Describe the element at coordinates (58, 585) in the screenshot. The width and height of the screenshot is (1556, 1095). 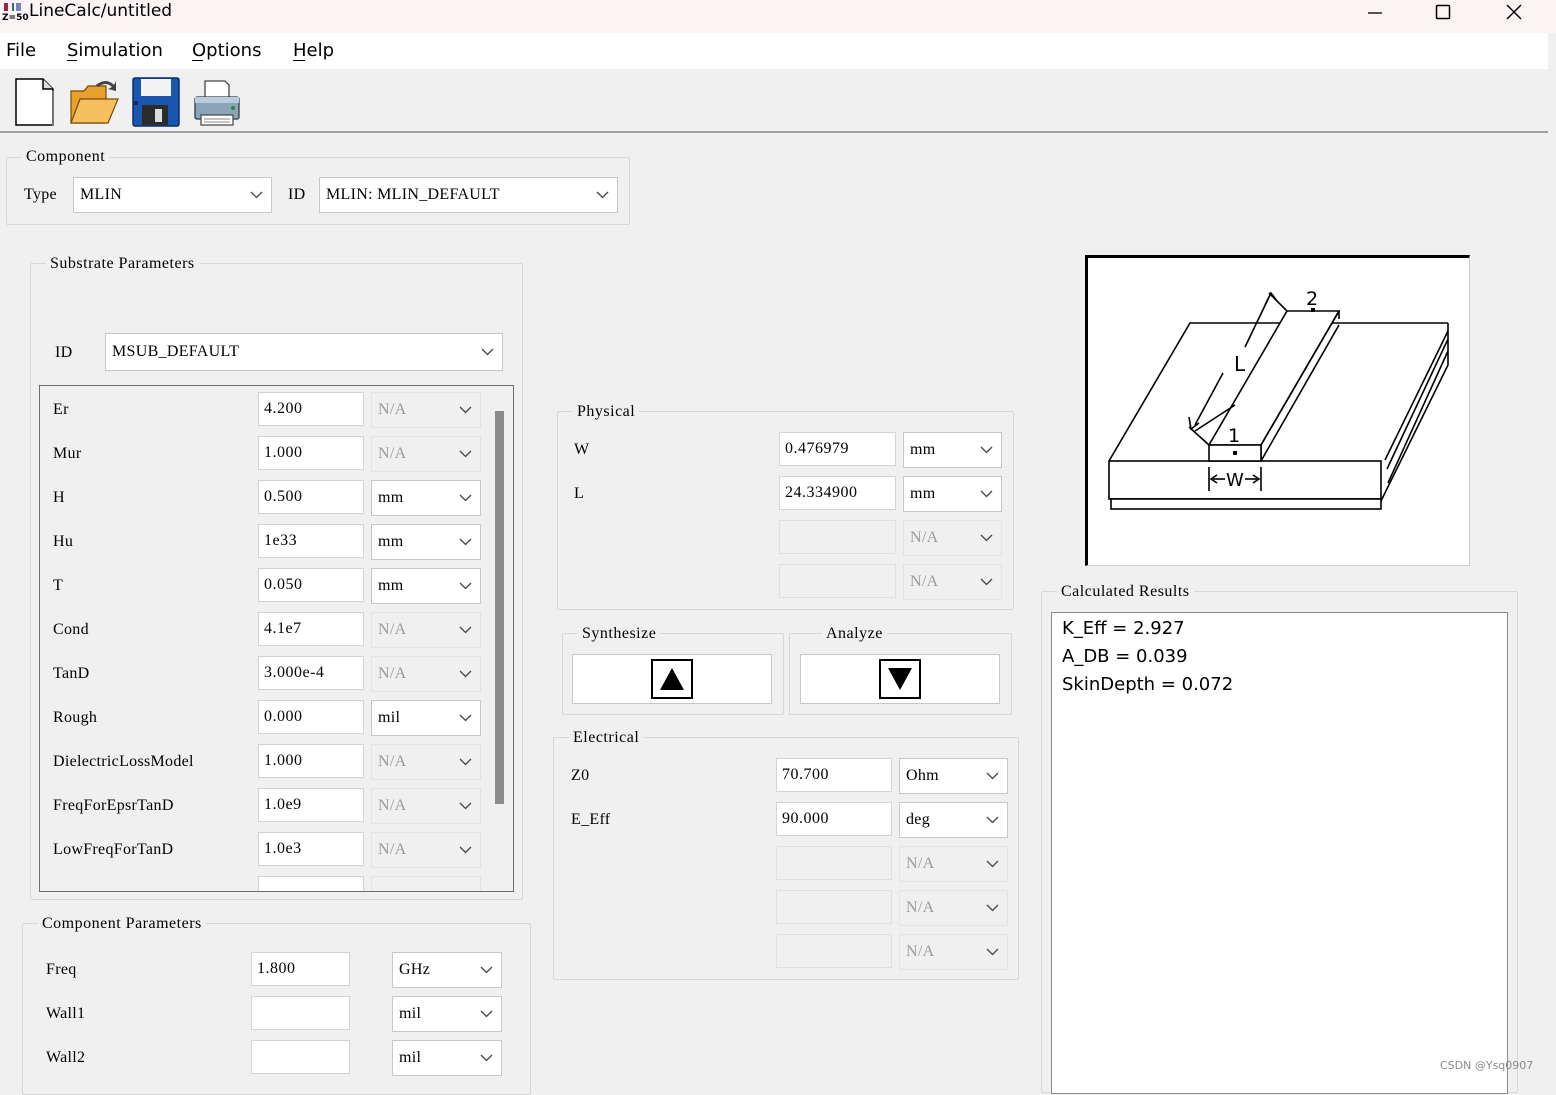
I see `param-label: T` at that location.